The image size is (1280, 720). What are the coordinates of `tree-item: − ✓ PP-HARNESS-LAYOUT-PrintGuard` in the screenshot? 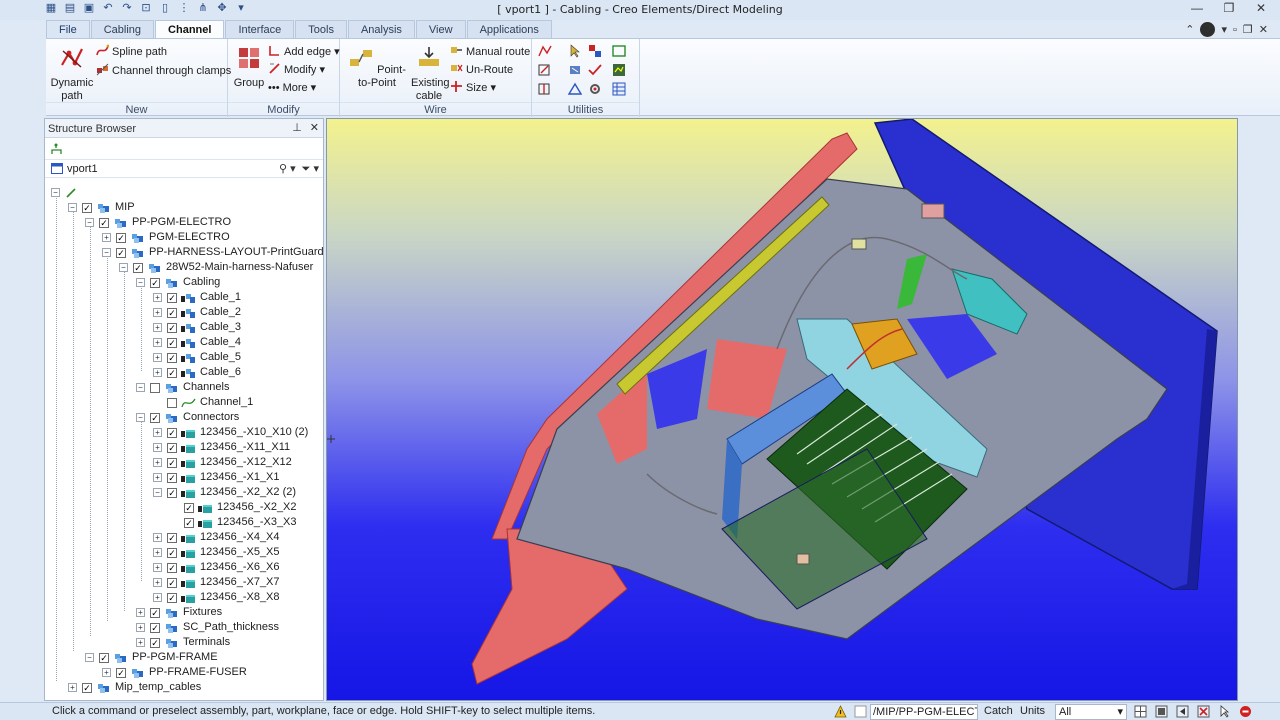 It's located at (213, 252).